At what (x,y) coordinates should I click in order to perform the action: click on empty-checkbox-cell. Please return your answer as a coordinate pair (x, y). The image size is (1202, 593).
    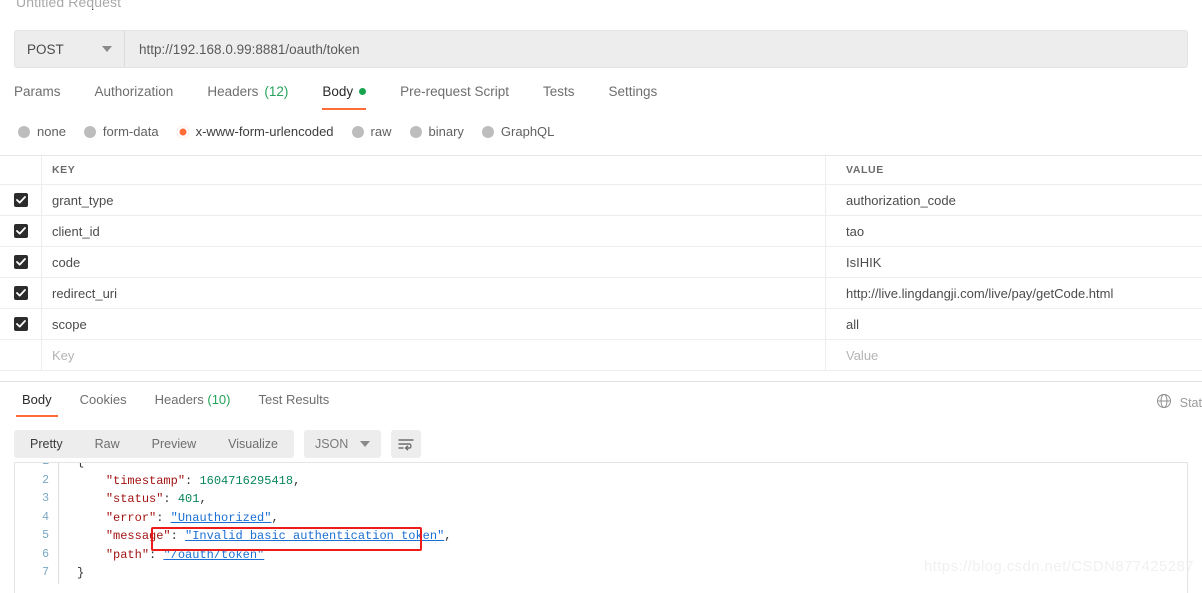
    Looking at the image, I should click on (21, 355).